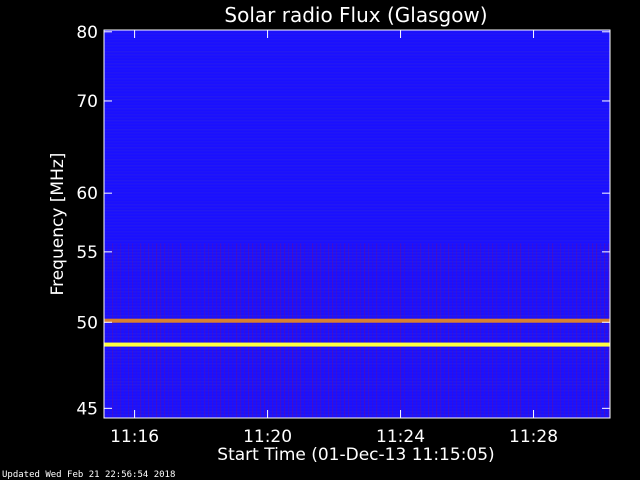  Describe the element at coordinates (87, 253) in the screenshot. I see `y-tick-label: 55` at that location.